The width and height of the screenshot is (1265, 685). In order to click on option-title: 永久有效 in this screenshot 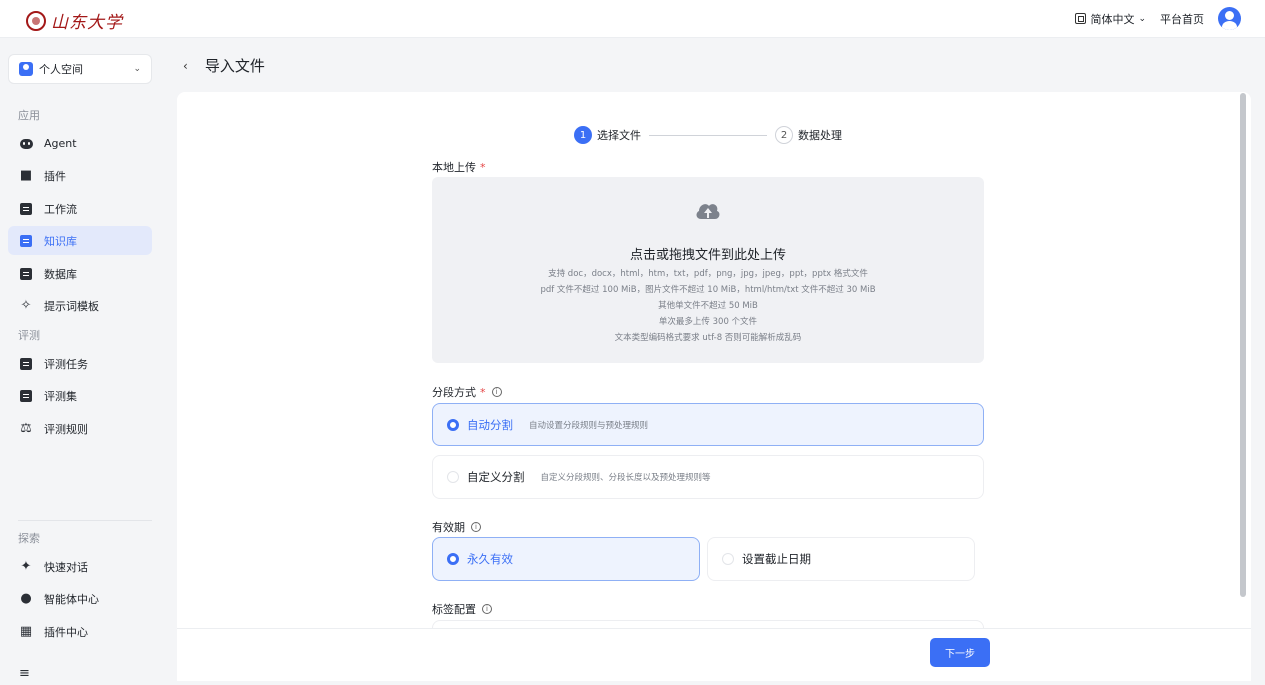, I will do `click(490, 559)`.